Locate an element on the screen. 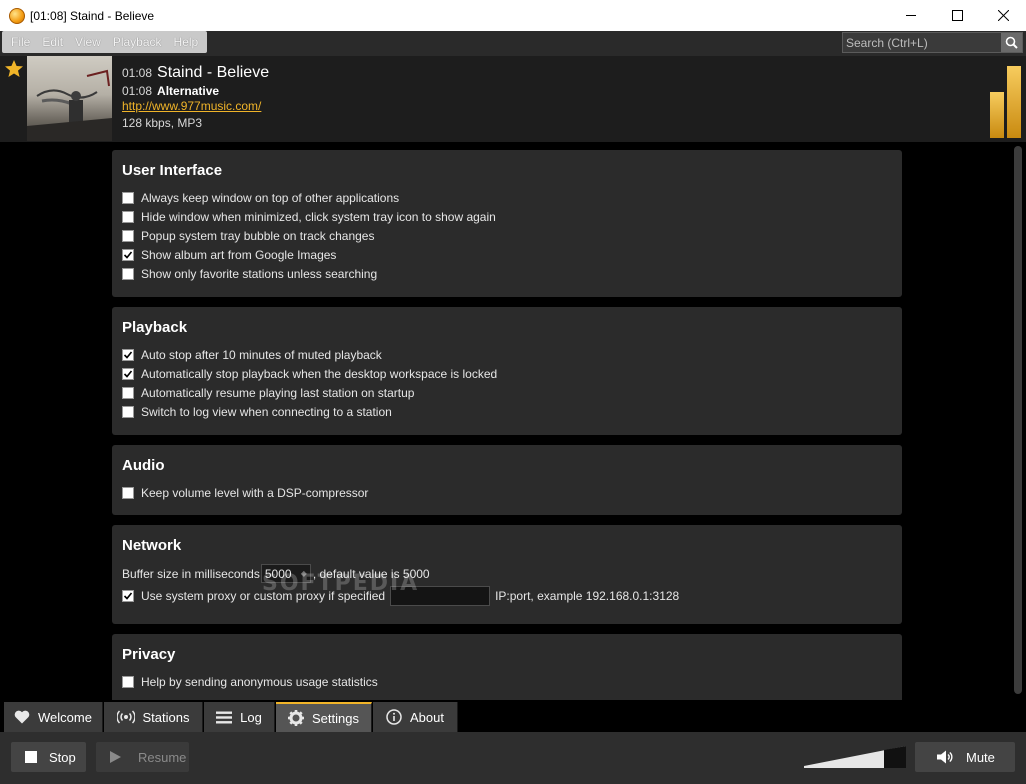  menu-bar: File Edit View Playback Help is located at coordinates (513, 43).